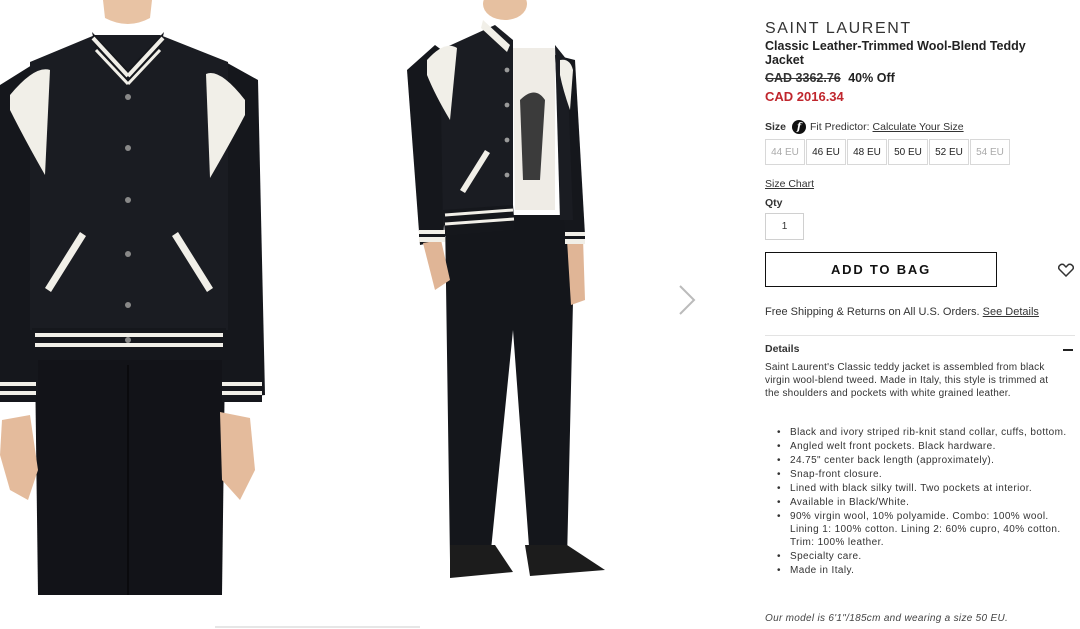 This screenshot has width=1080, height=629. What do you see at coordinates (990, 152) in the screenshot?
I see `size-option-54: 54 EU` at bounding box center [990, 152].